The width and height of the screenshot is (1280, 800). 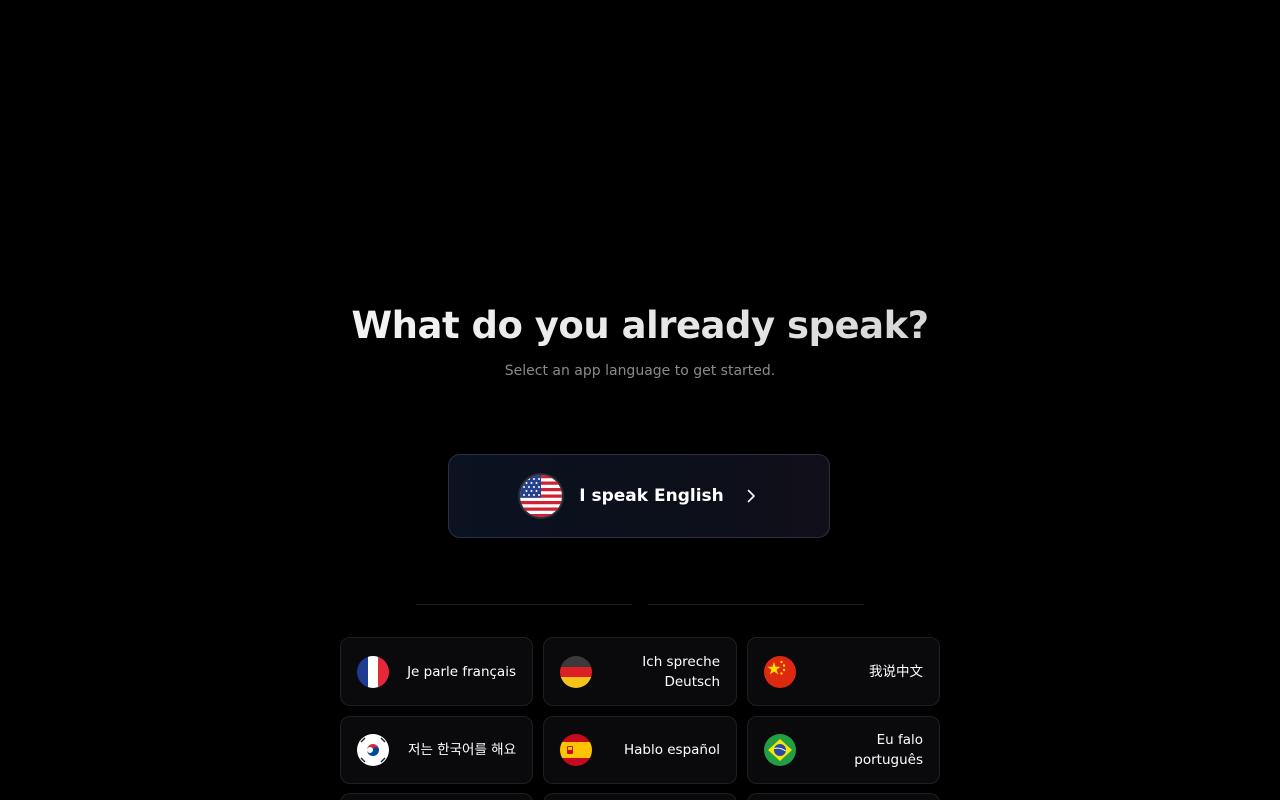 What do you see at coordinates (756, 604) in the screenshot?
I see `divider-right` at bounding box center [756, 604].